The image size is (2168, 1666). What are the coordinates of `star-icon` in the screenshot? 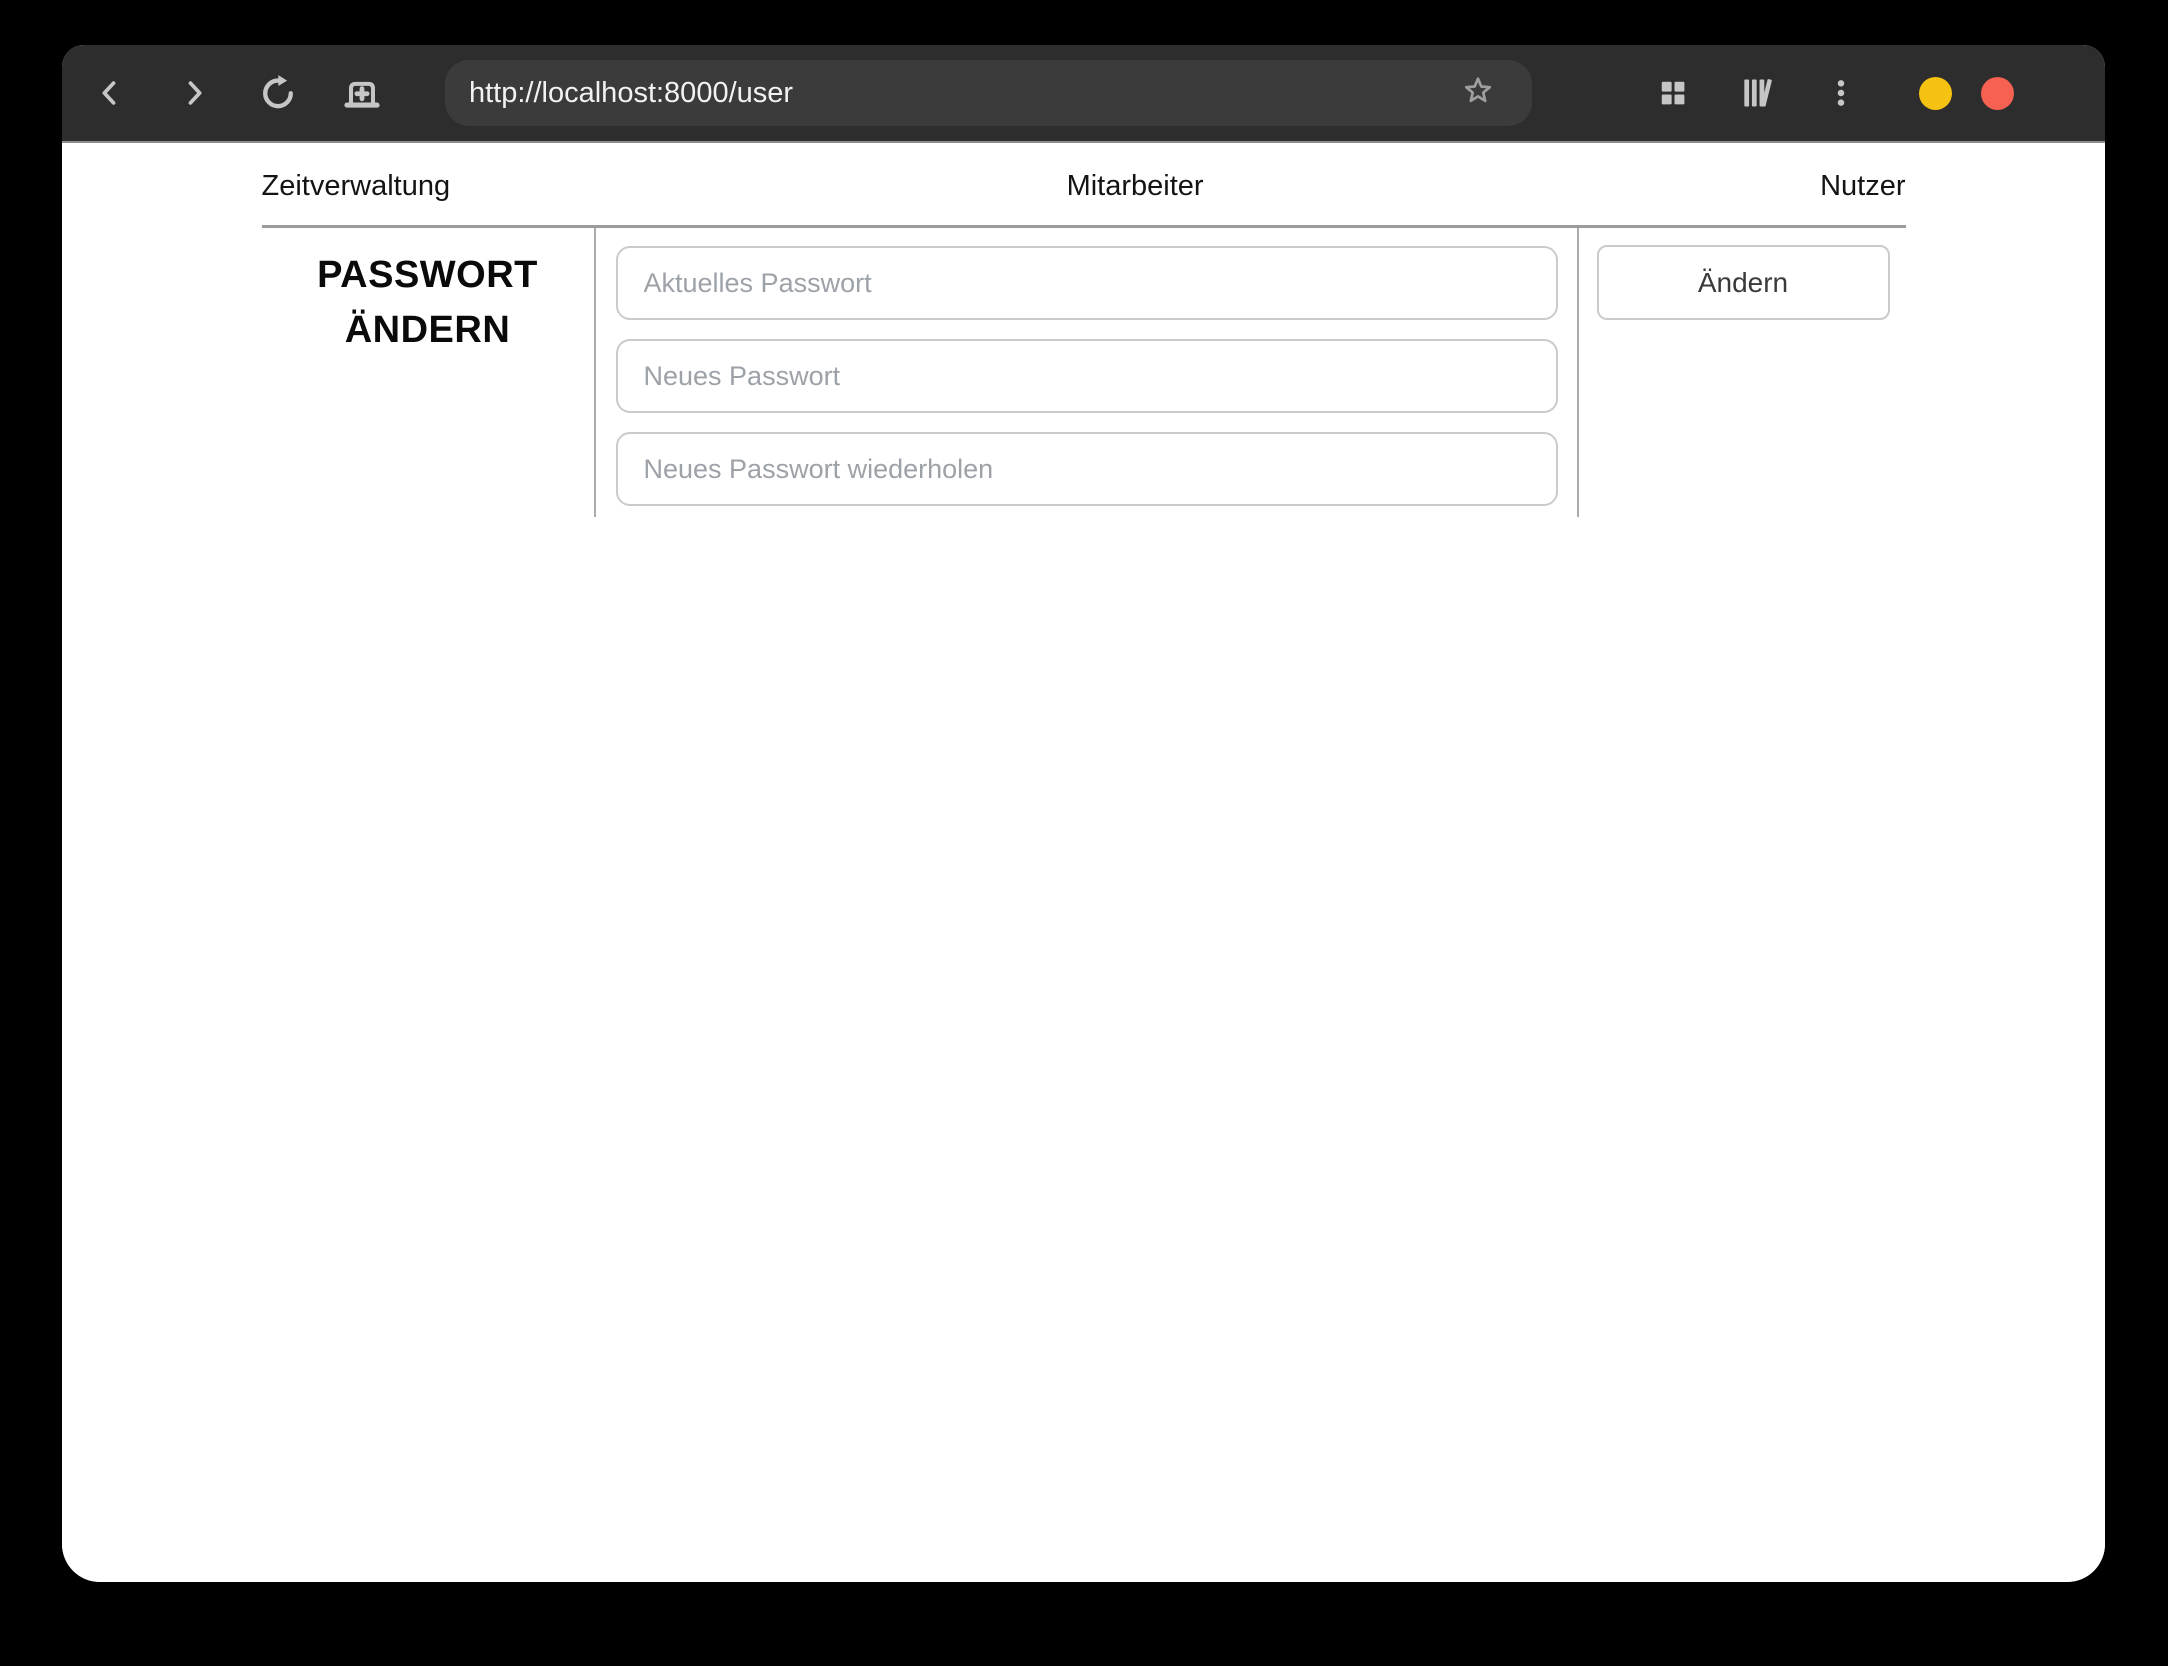 It's located at (1478, 93).